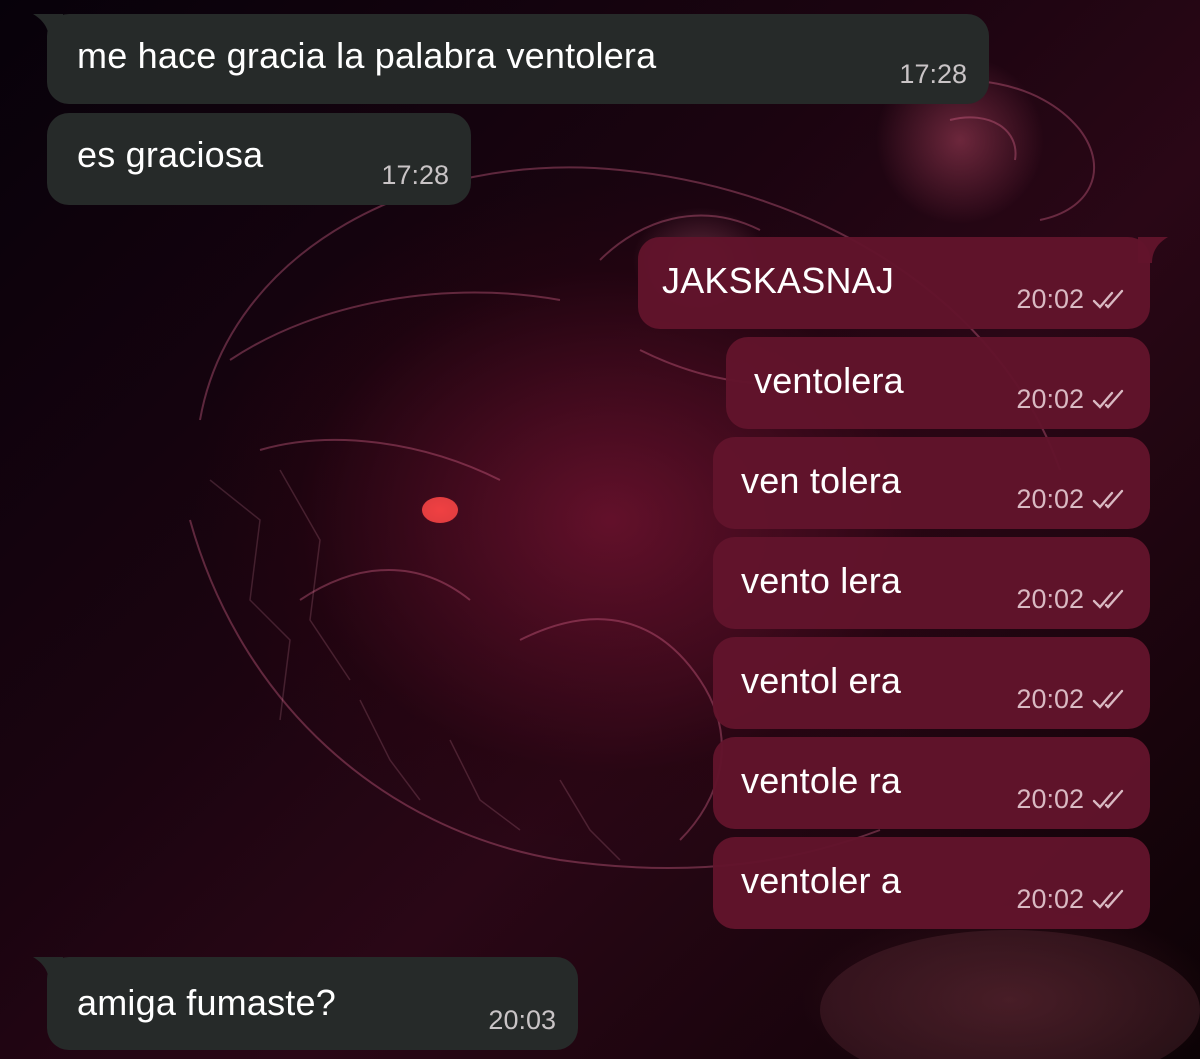 The height and width of the screenshot is (1059, 1200). I want to click on message-text: ven tolera, so click(821, 480).